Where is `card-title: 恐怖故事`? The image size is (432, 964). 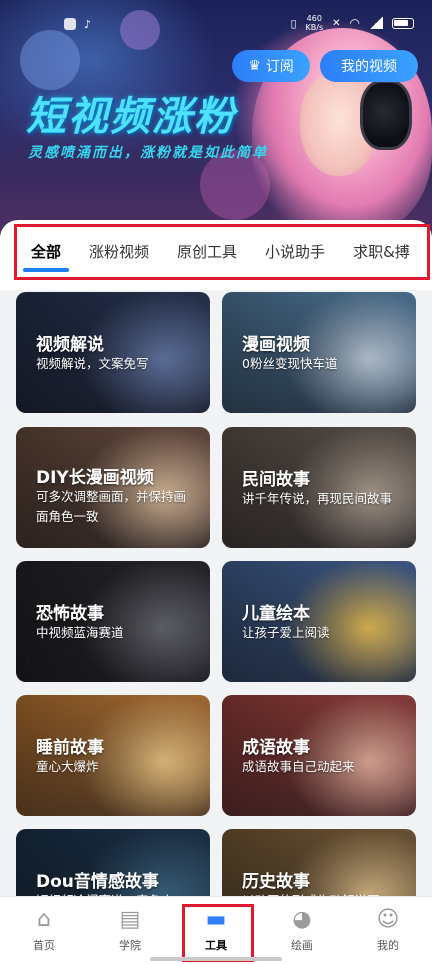
card-title: 恐怖故事 is located at coordinates (70, 614).